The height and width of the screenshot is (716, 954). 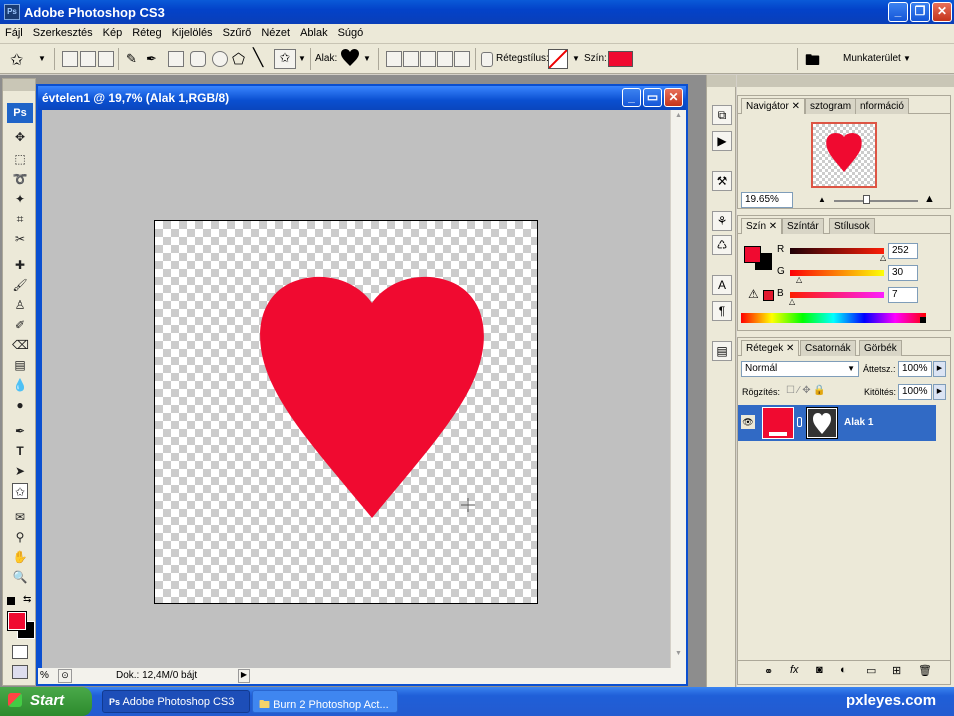 What do you see at coordinates (362, 98) in the screenshot?
I see `document-title-bar: évtelen1 @ 19,7% (Alak 1,RGB/8) _ ▭ ✕` at bounding box center [362, 98].